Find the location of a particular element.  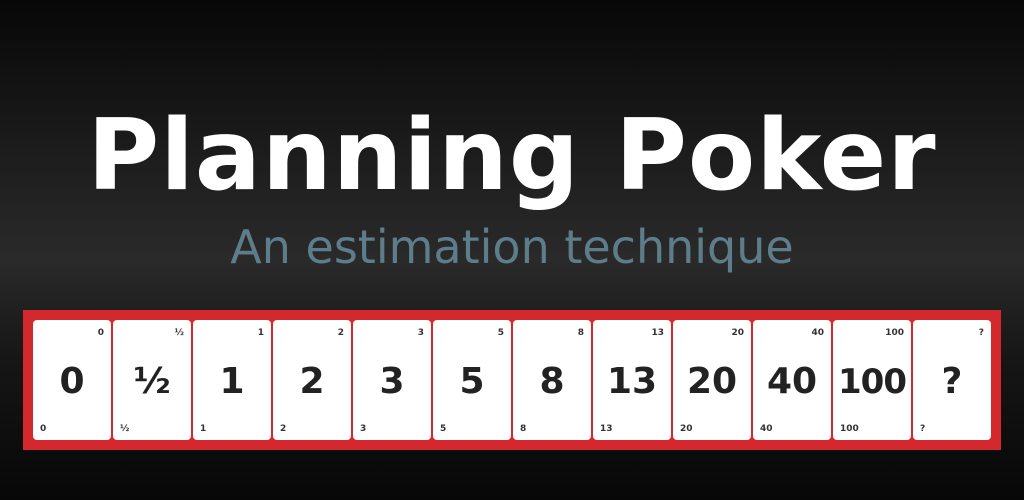

card-corner-top: 40 is located at coordinates (817, 333).